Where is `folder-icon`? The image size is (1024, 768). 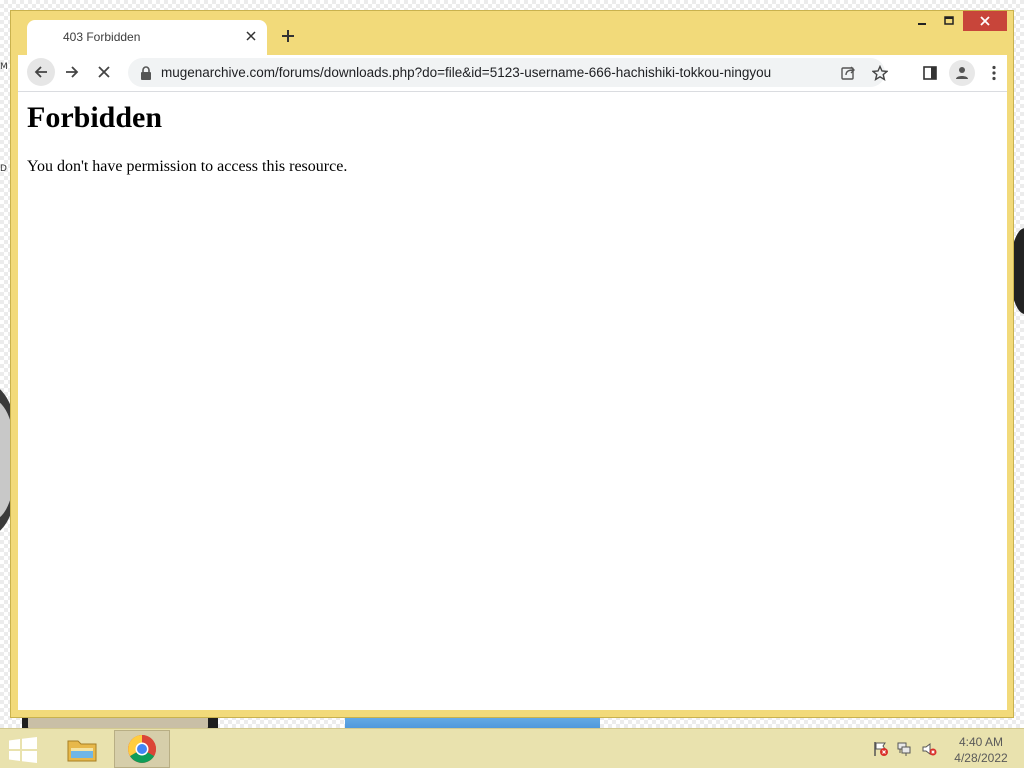 folder-icon is located at coordinates (82, 751).